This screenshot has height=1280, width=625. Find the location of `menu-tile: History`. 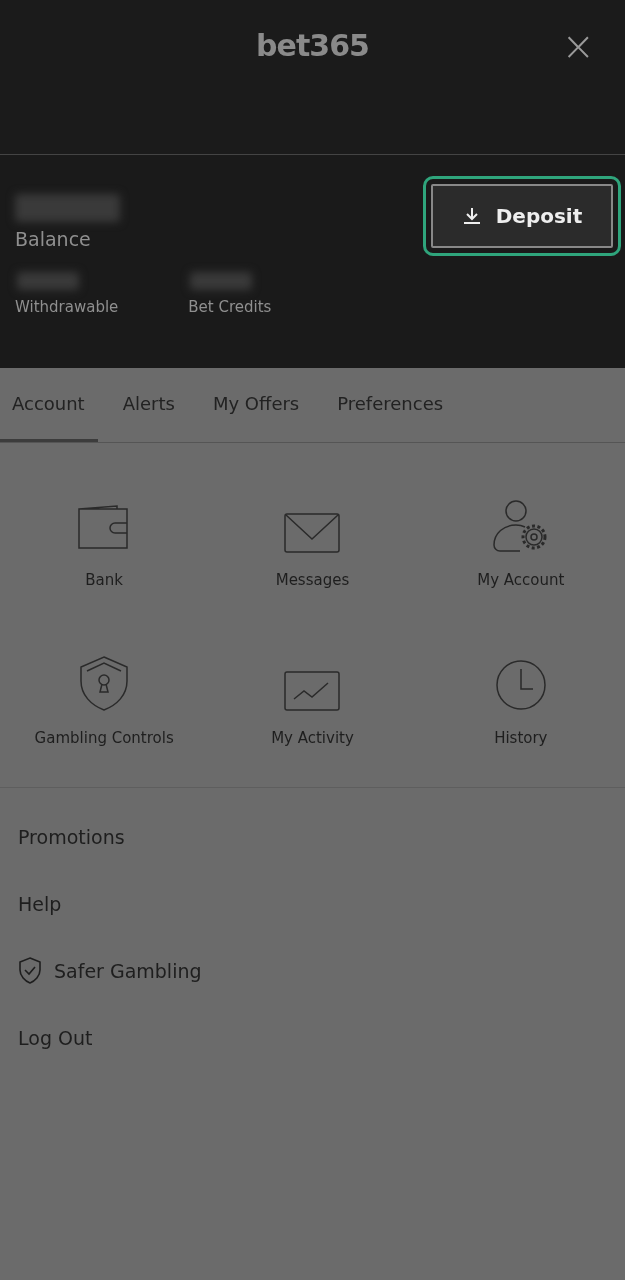

menu-tile: History is located at coordinates (520, 688).